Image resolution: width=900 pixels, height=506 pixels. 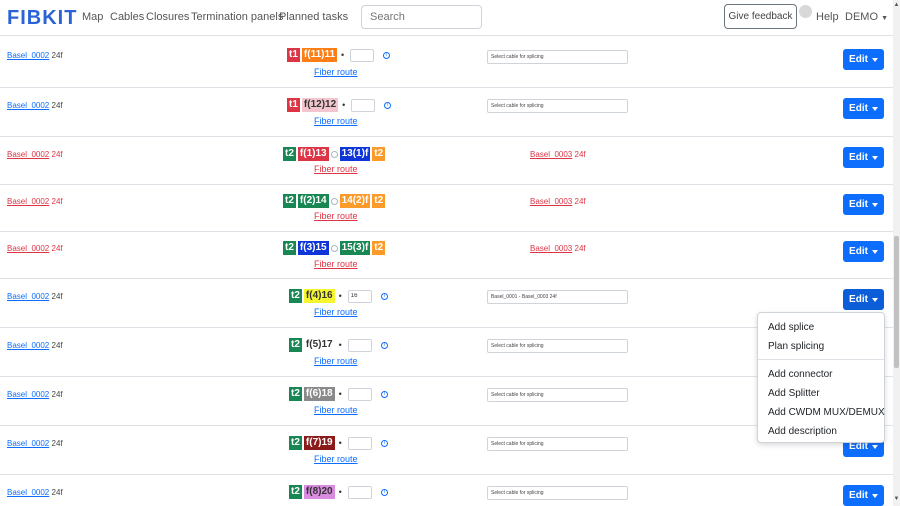 I want to click on right-fiber-tag: 13(1)f, so click(x=355, y=154).